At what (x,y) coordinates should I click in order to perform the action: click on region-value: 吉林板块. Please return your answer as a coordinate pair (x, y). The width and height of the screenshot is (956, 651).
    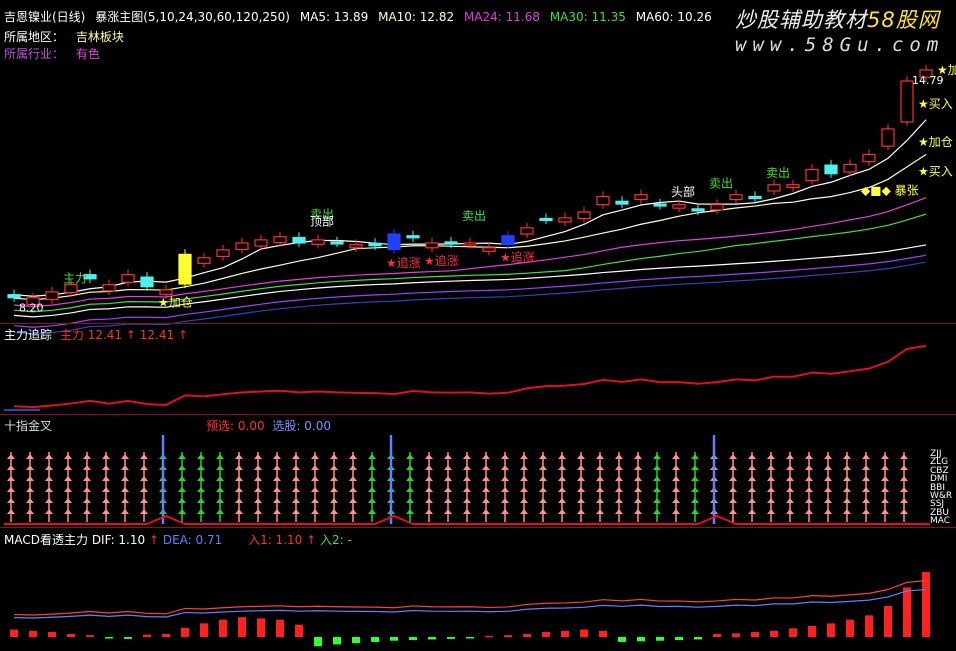
    Looking at the image, I should click on (99, 37).